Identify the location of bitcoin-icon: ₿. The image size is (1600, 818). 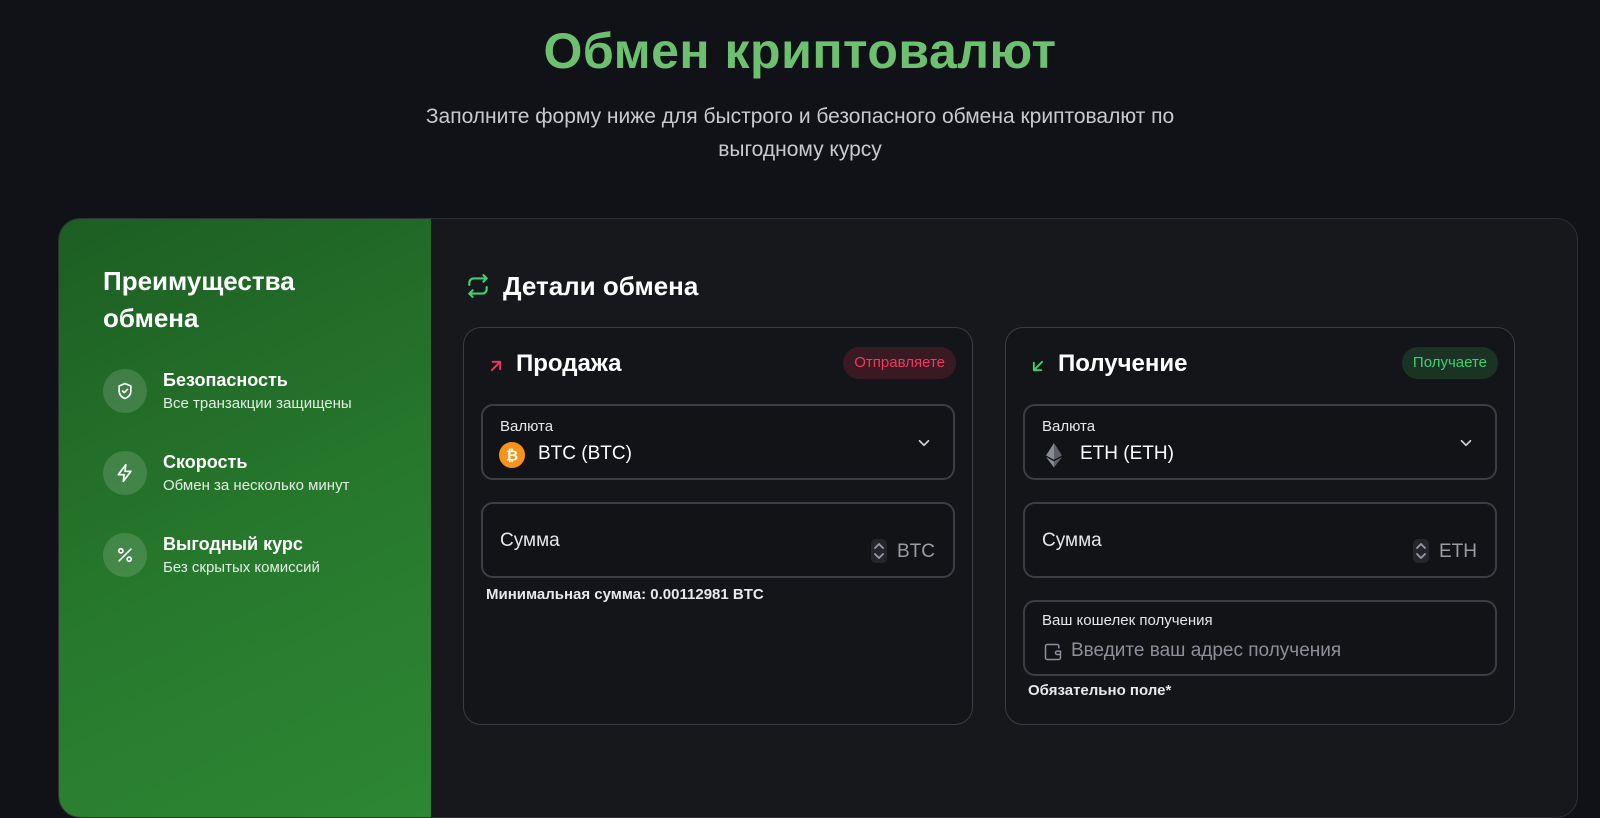
(512, 455).